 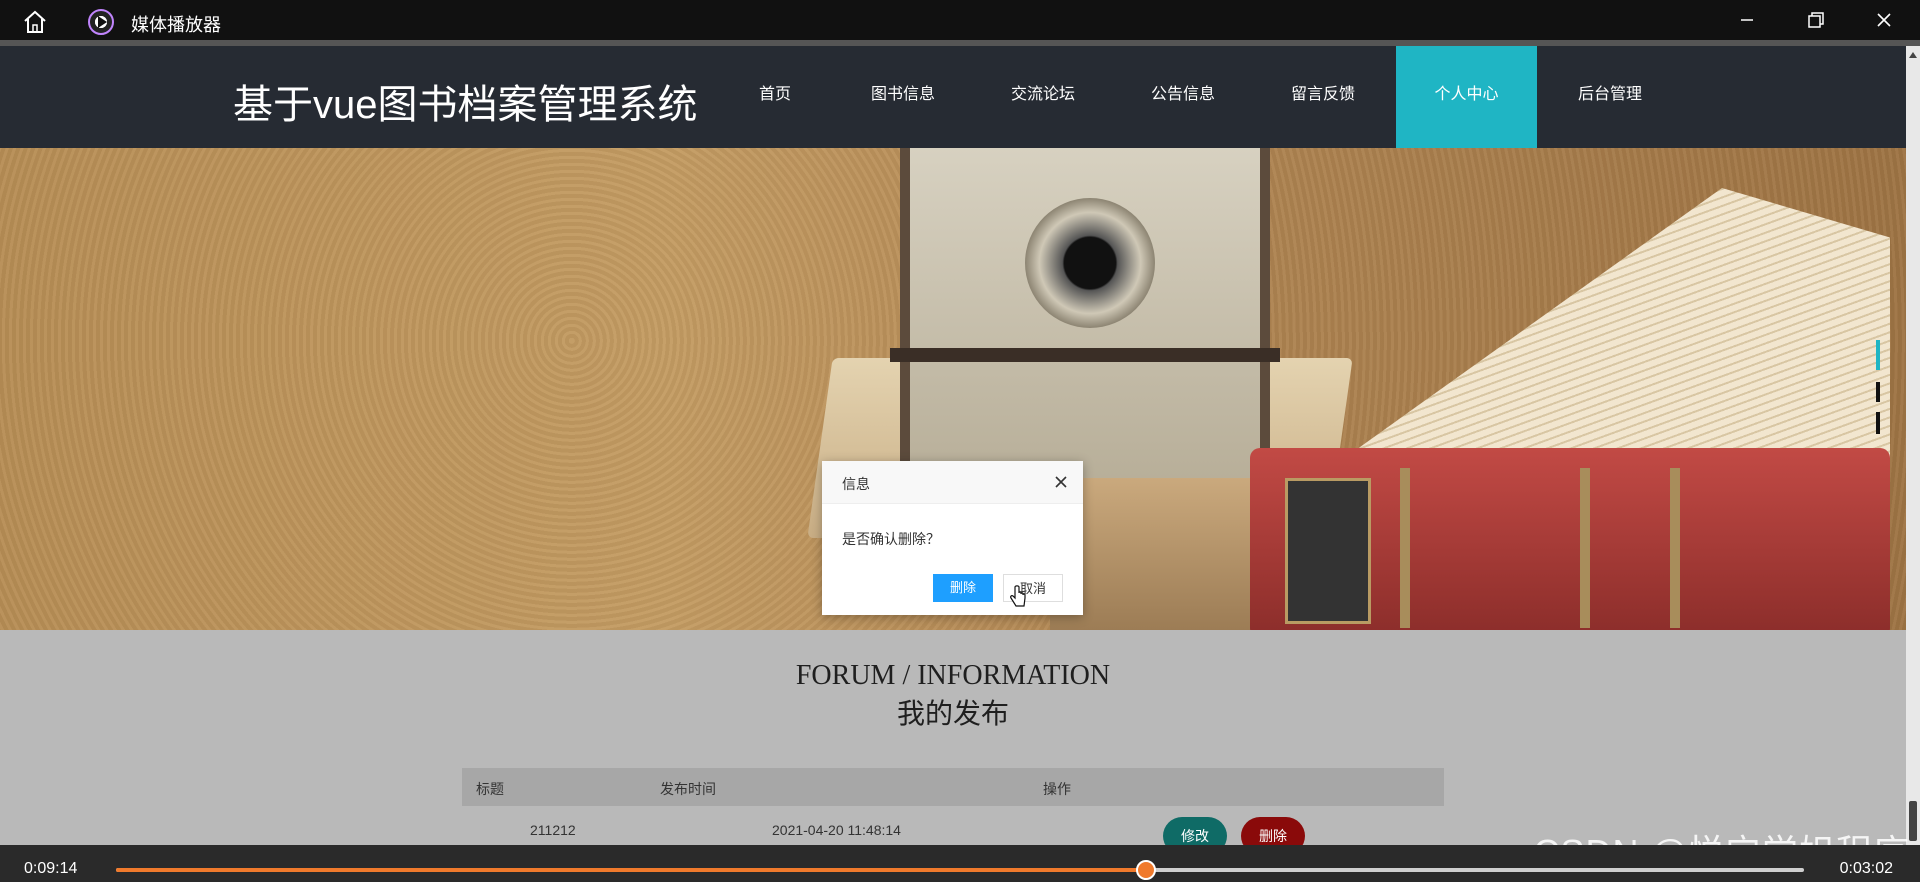 I want to click on confirm-delete-button: 删除, so click(x=963, y=588).